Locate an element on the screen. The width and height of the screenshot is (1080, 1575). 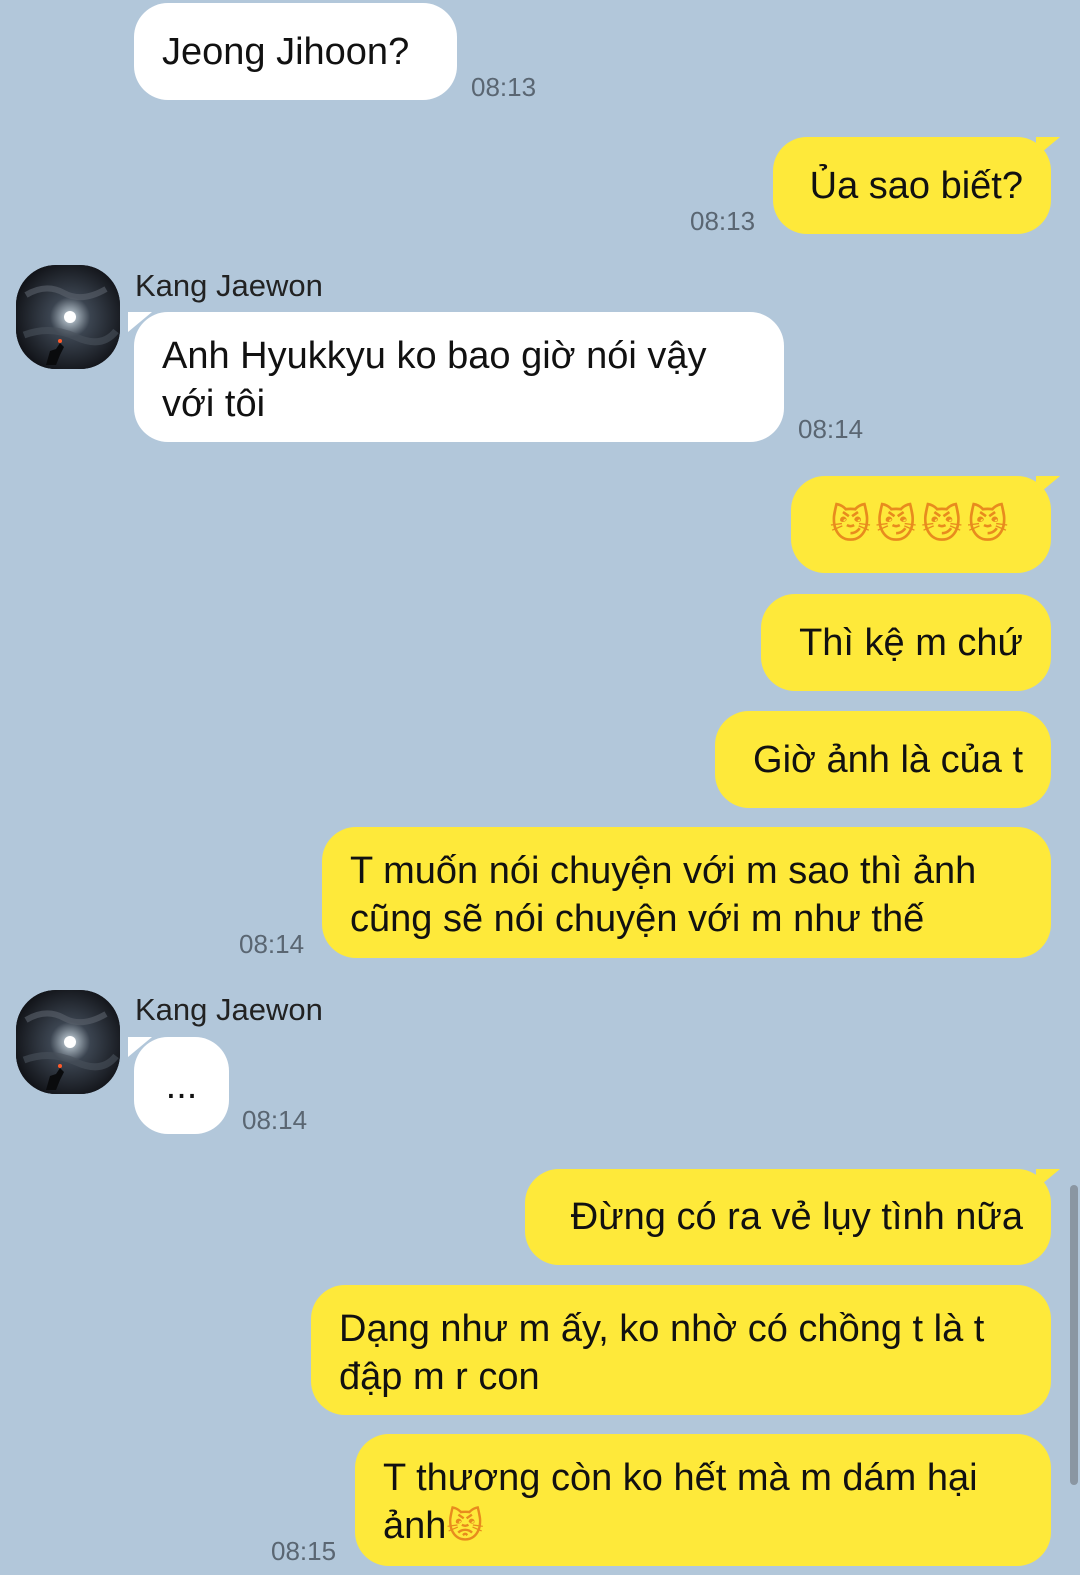
message-timestamp: 08:15 is located at coordinates (304, 1551).